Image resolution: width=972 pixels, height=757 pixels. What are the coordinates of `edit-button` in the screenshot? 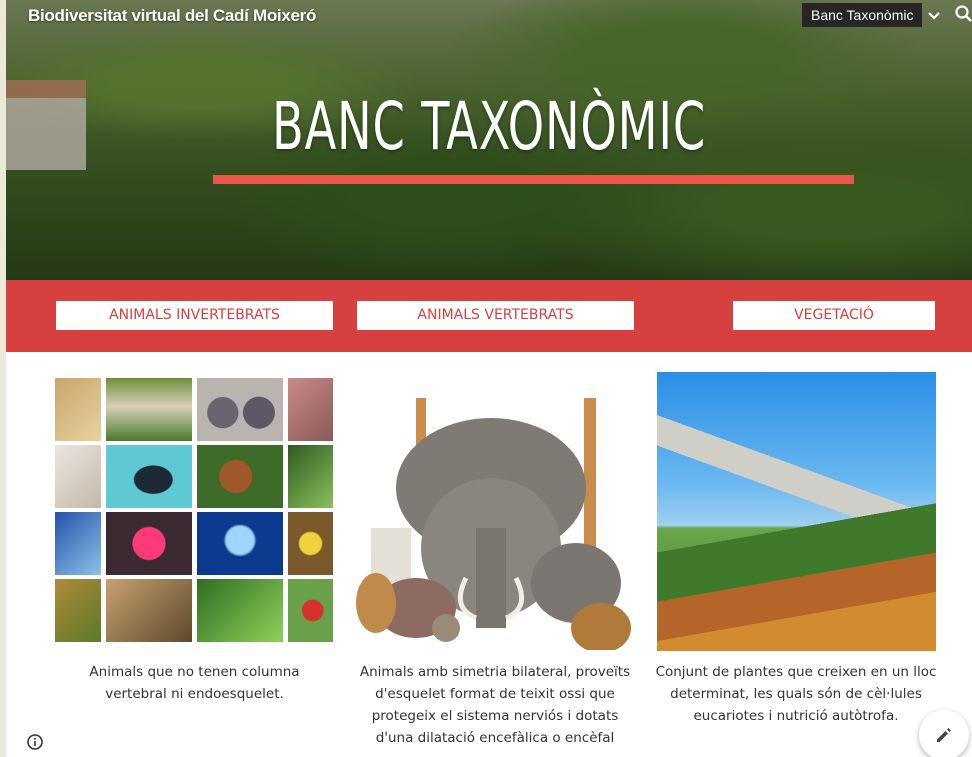 It's located at (944, 733).